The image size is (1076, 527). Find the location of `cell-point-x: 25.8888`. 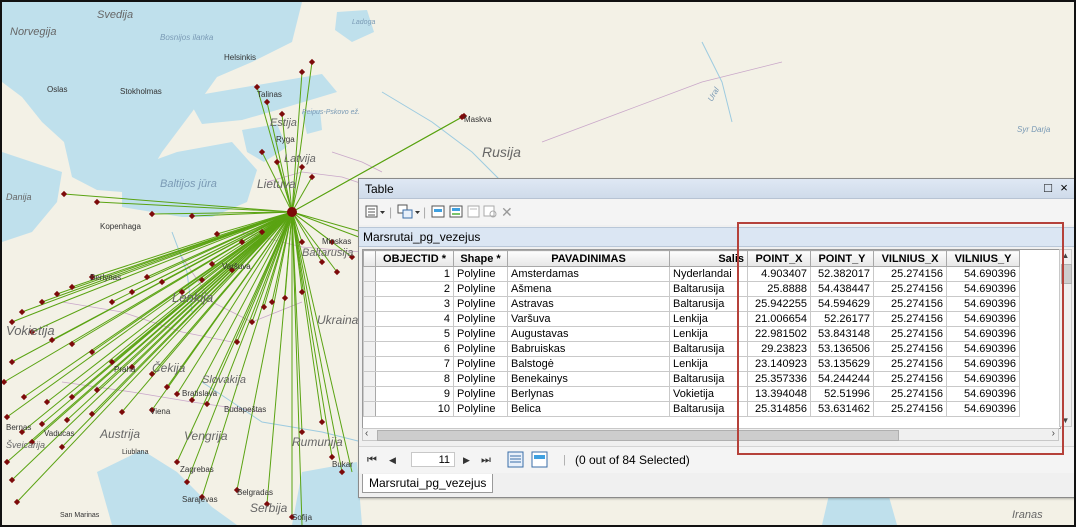

cell-point-x: 25.8888 is located at coordinates (779, 289).